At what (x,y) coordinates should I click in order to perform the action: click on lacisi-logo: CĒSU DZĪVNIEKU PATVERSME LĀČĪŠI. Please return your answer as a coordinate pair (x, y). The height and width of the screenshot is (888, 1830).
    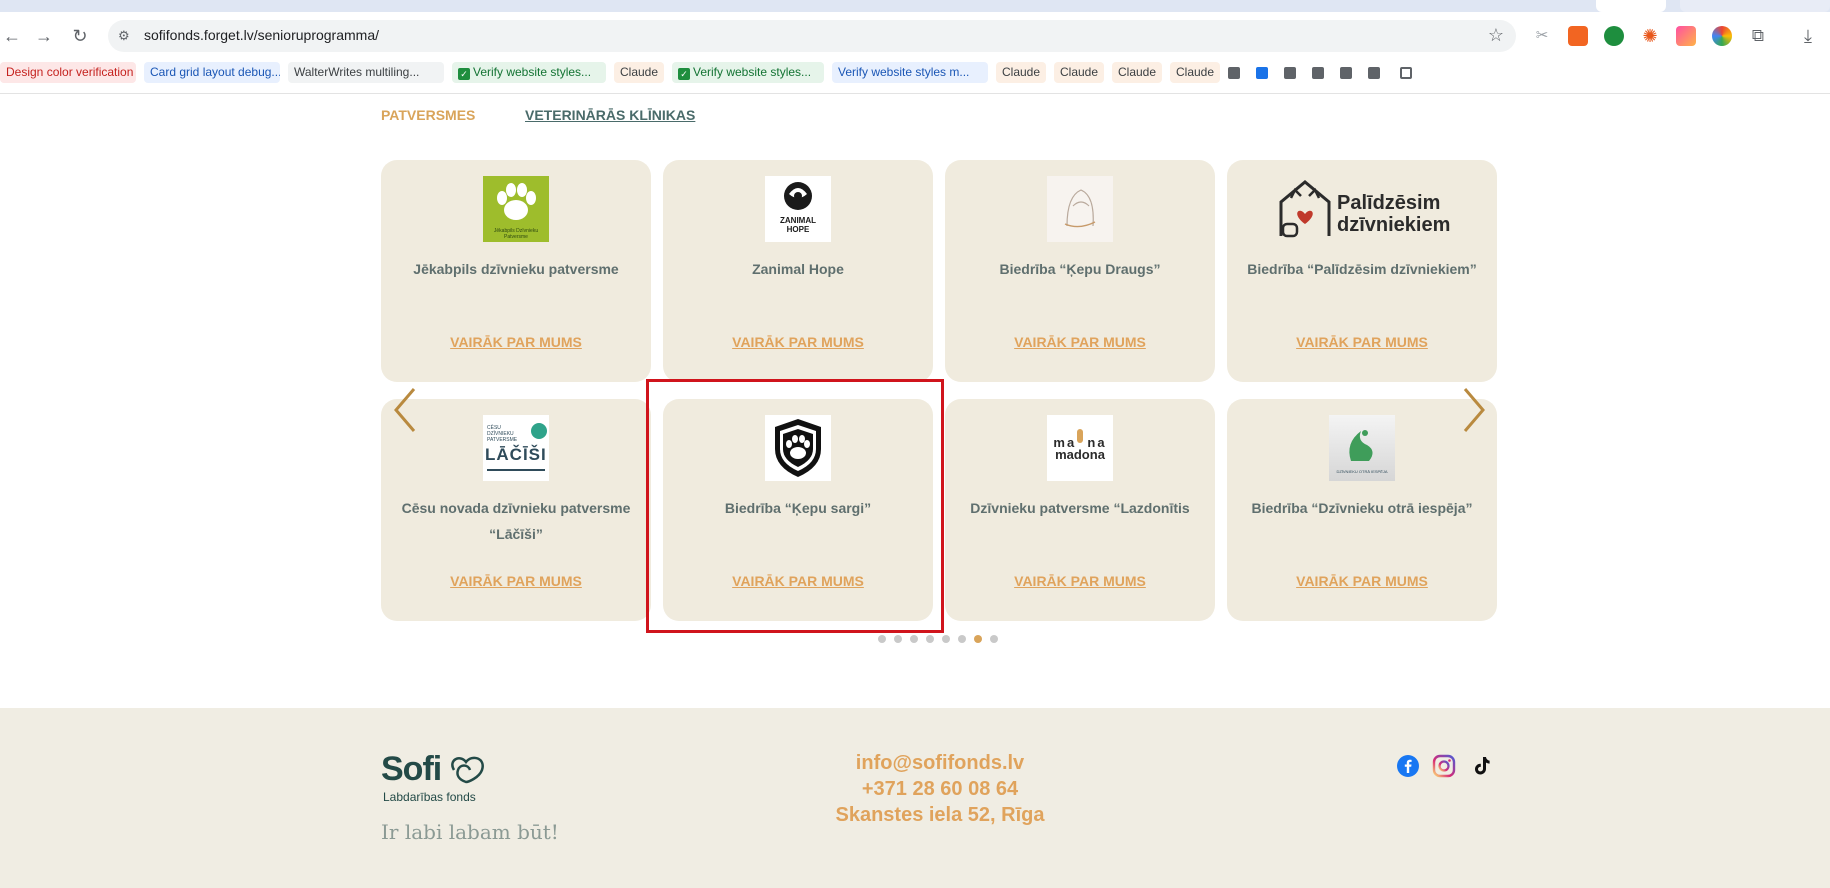
    Looking at the image, I should click on (516, 448).